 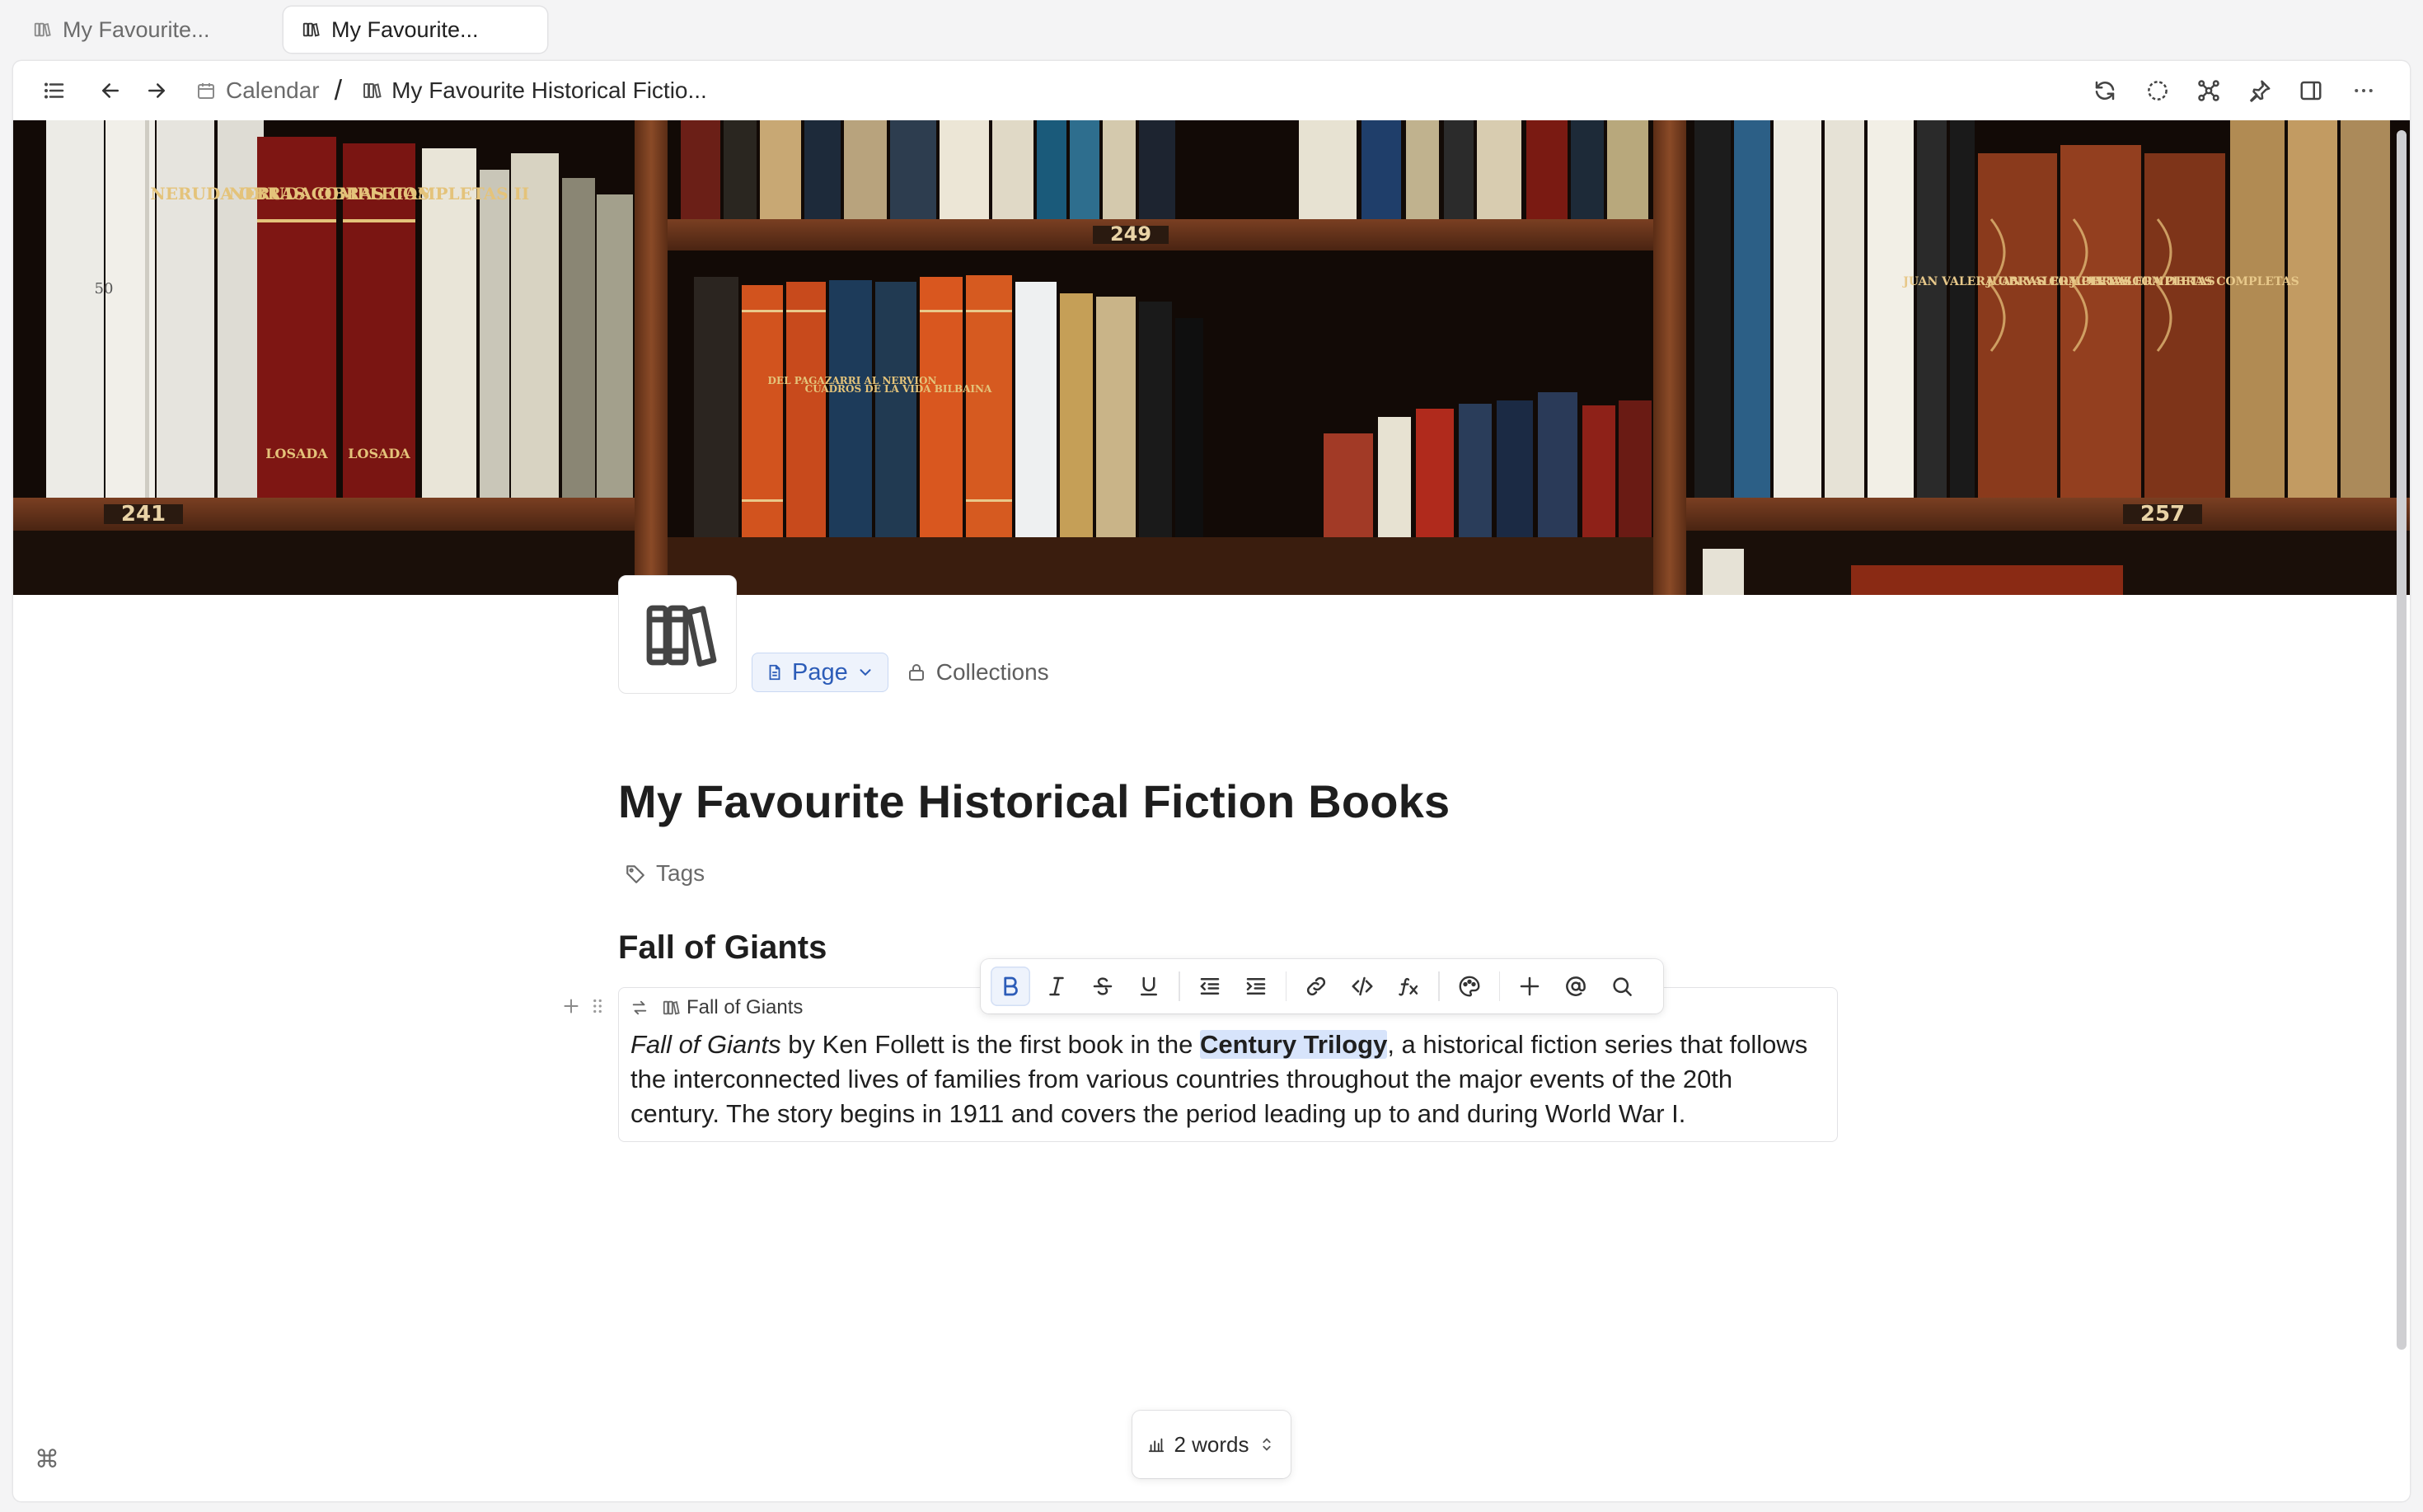 I want to click on insert-button, so click(x=1530, y=986).